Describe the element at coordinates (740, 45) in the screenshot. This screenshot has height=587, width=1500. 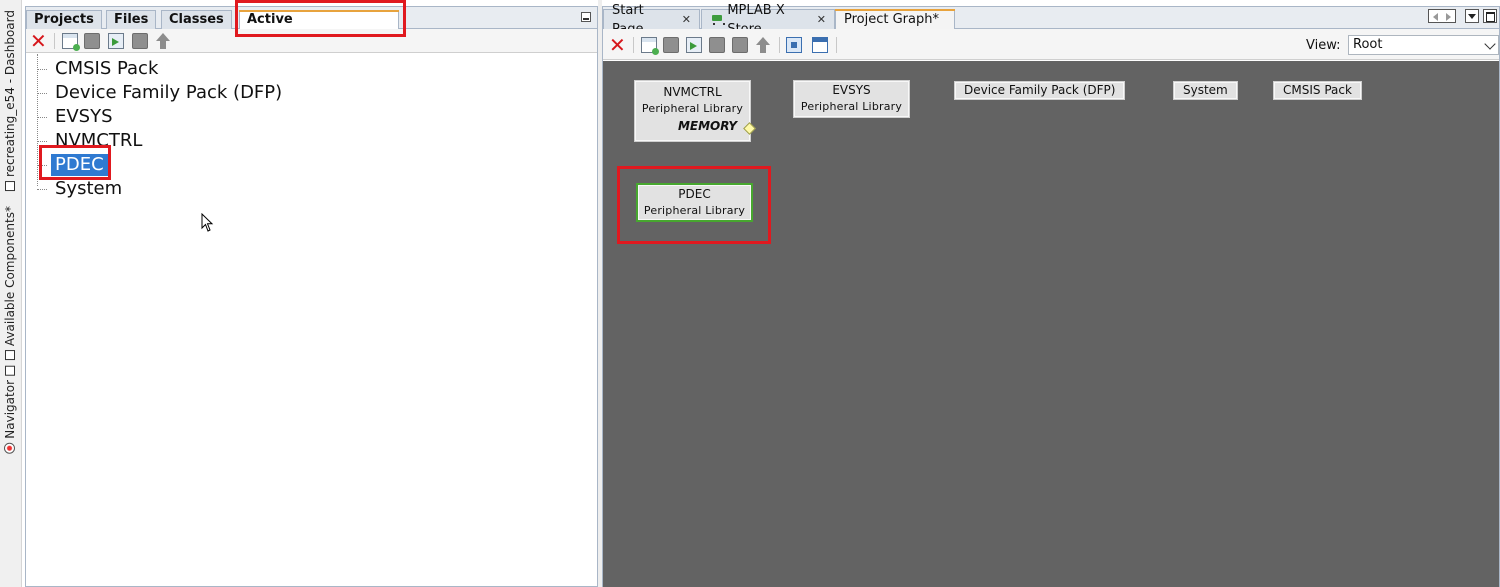
I see `group-icon` at that location.